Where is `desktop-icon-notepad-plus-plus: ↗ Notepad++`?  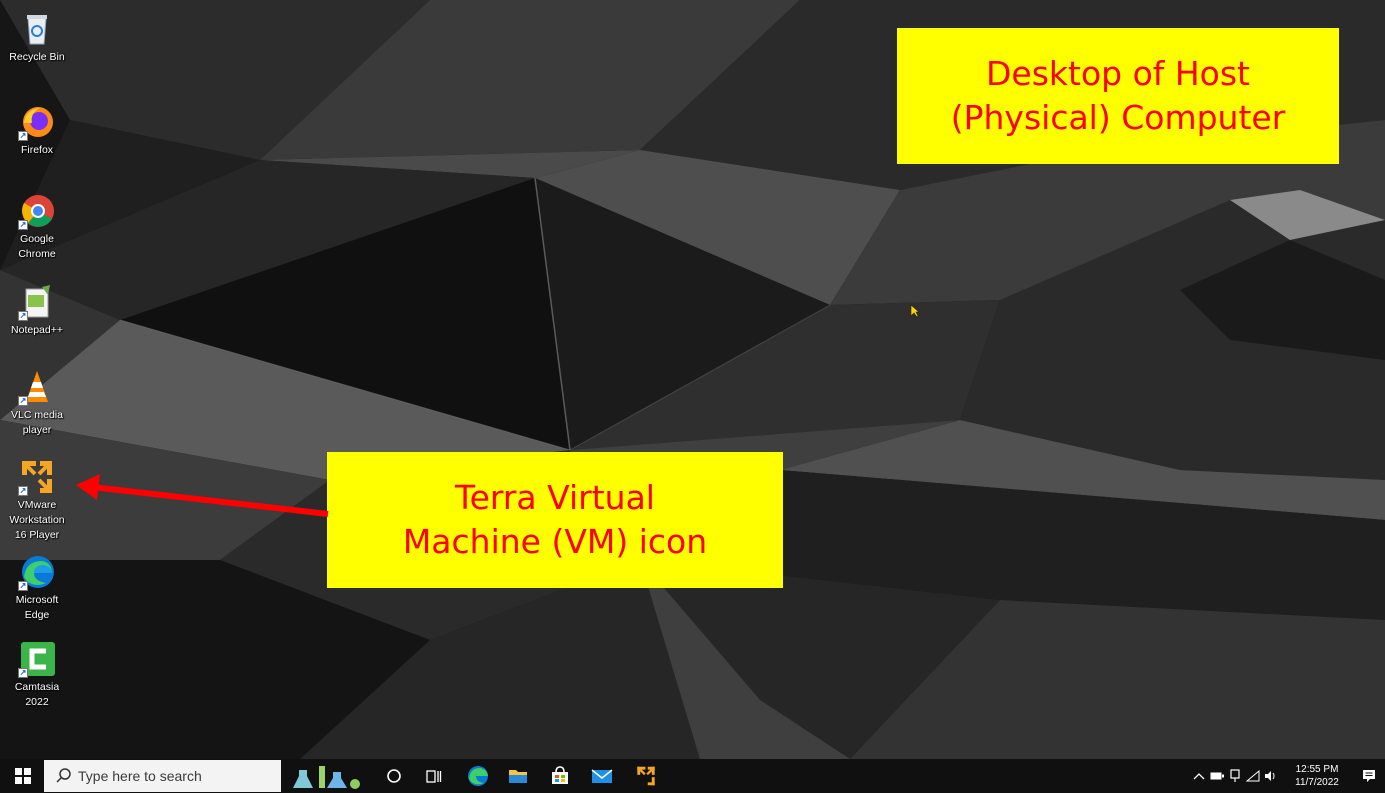 desktop-icon-notepad-plus-plus: ↗ Notepad++ is located at coordinates (37, 310).